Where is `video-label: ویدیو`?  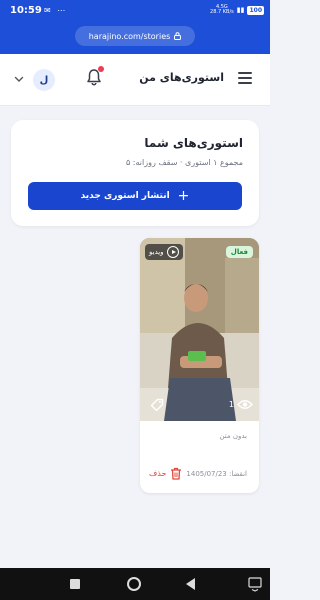 video-label: ویدیو is located at coordinates (156, 252).